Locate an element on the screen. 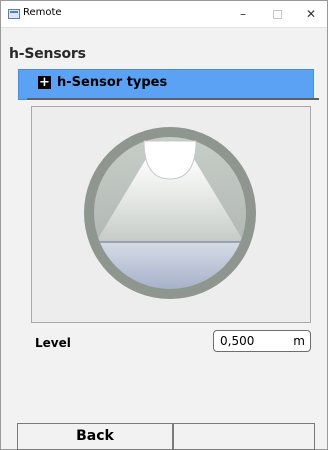  maximize-icon is located at coordinates (277, 14).